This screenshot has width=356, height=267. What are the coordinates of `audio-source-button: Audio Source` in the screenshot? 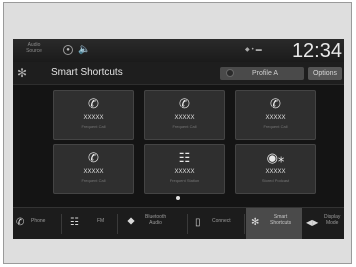 It's located at (34, 50).